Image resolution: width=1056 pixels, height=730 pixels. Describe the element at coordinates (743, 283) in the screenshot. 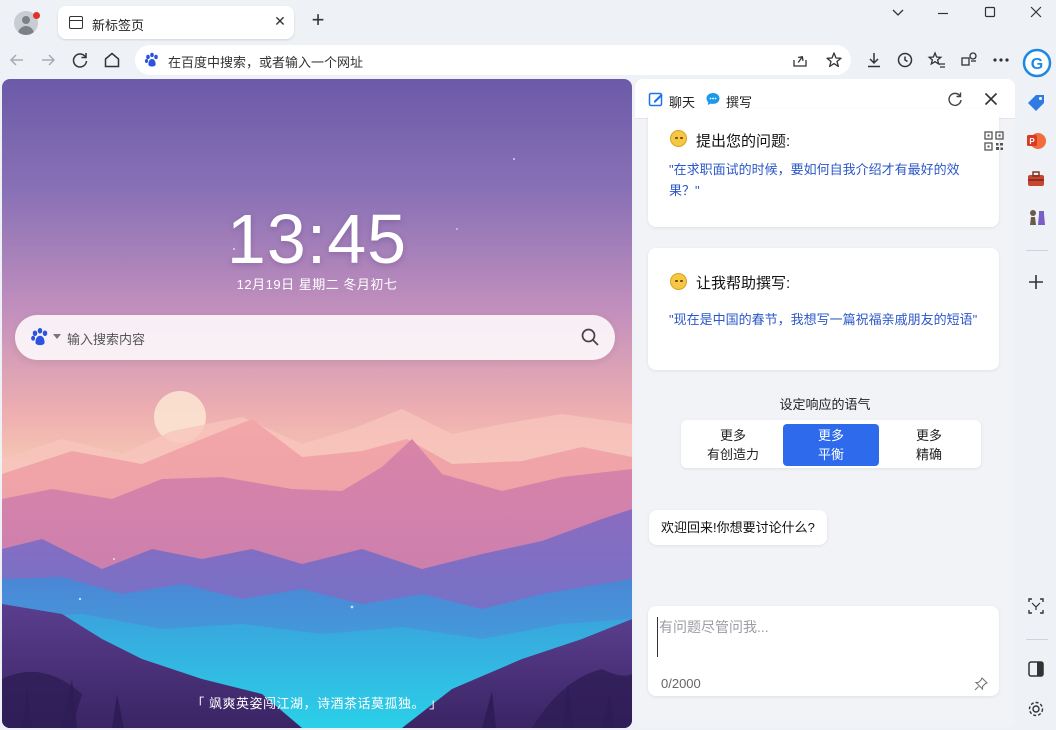

I see `card-title: 让我帮助撰写:` at that location.